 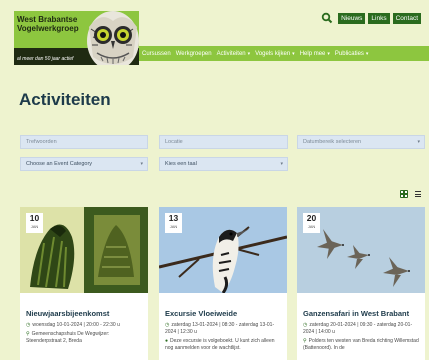 I want to click on nav-label: Werkgroepen, so click(x=193, y=53).